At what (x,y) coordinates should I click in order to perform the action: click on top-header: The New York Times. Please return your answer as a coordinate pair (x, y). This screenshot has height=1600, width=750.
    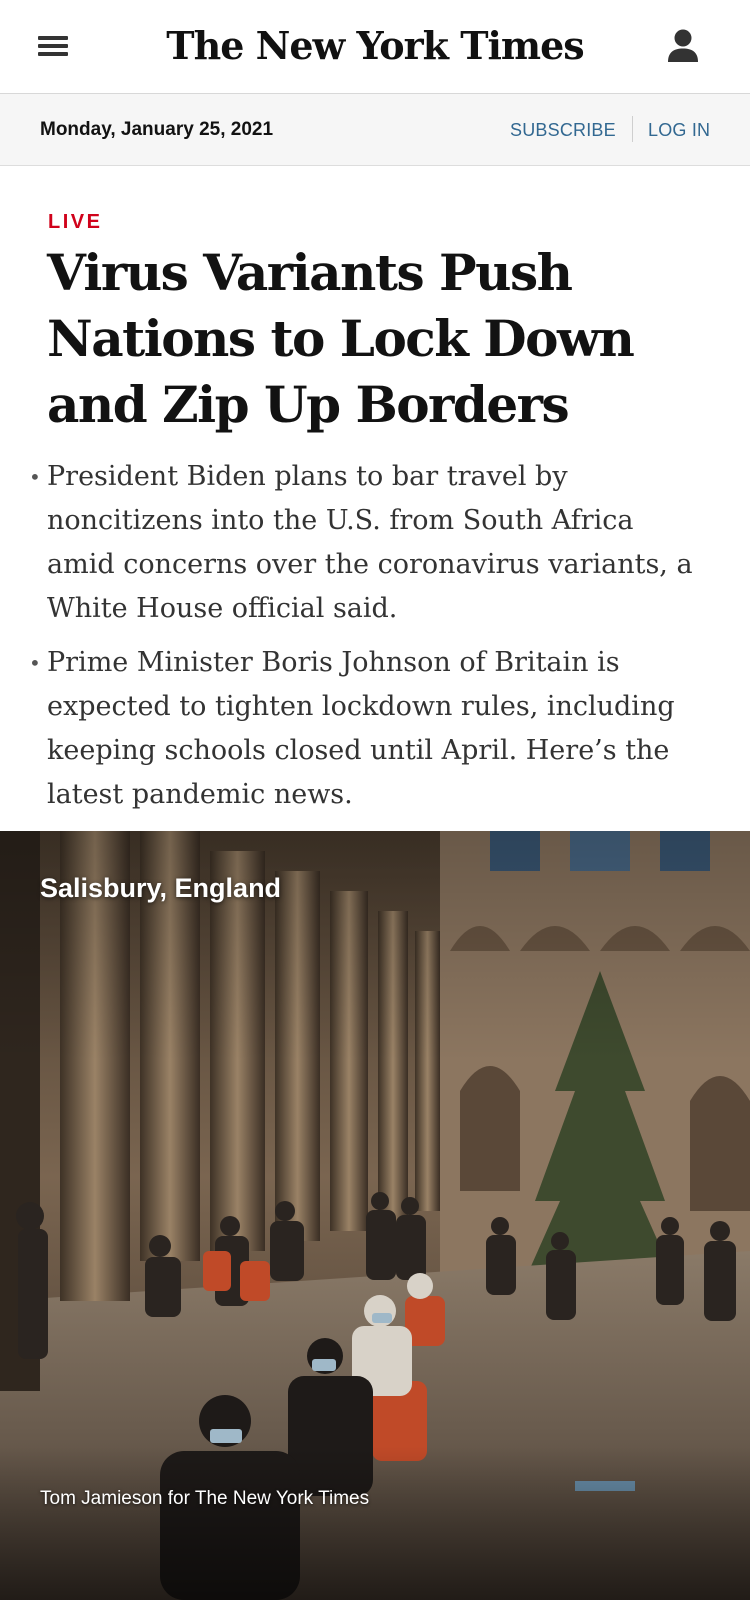
    Looking at the image, I should click on (375, 47).